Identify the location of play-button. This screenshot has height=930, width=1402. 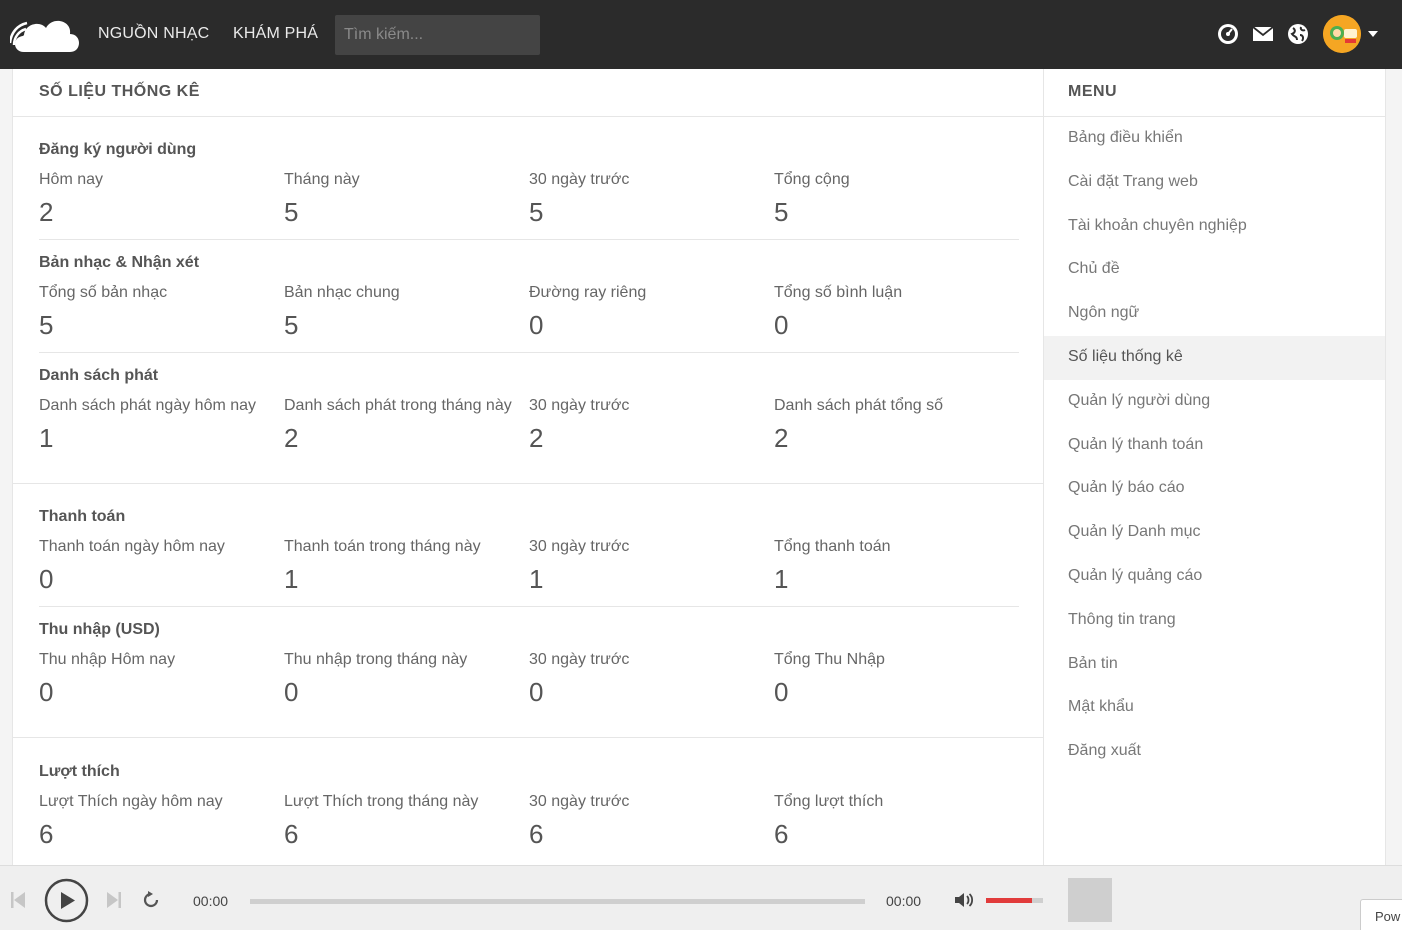
(66, 900).